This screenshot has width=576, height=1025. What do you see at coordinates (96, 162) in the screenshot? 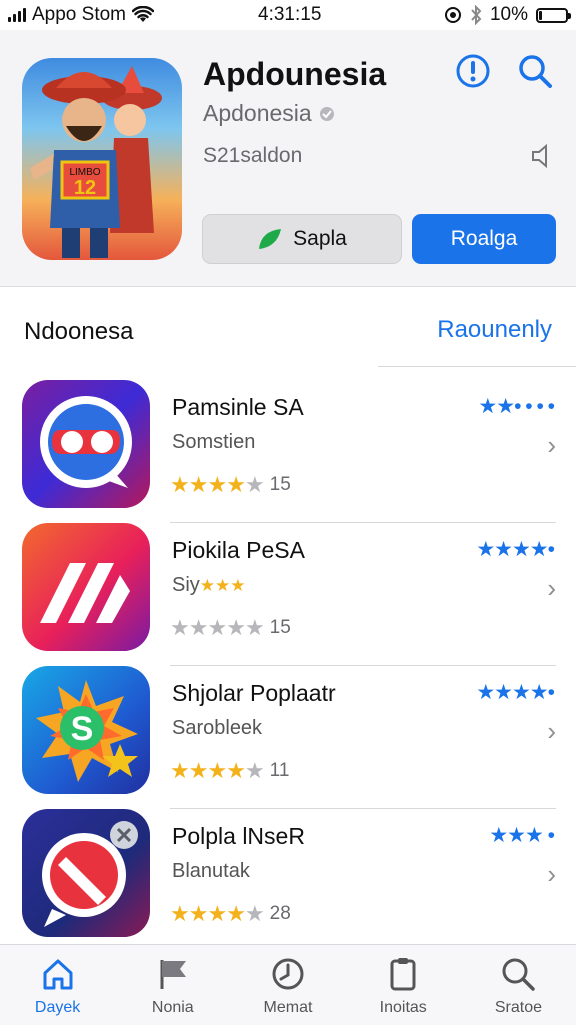
I see `pirate-characters-art: LIMBO 12` at bounding box center [96, 162].